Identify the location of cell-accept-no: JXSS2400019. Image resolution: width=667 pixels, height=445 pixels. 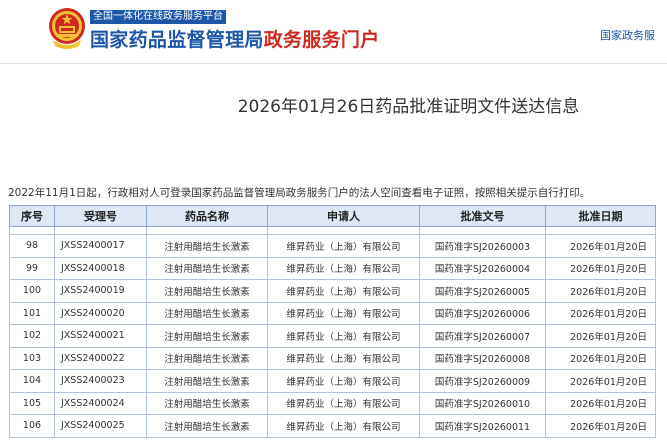
(100, 291).